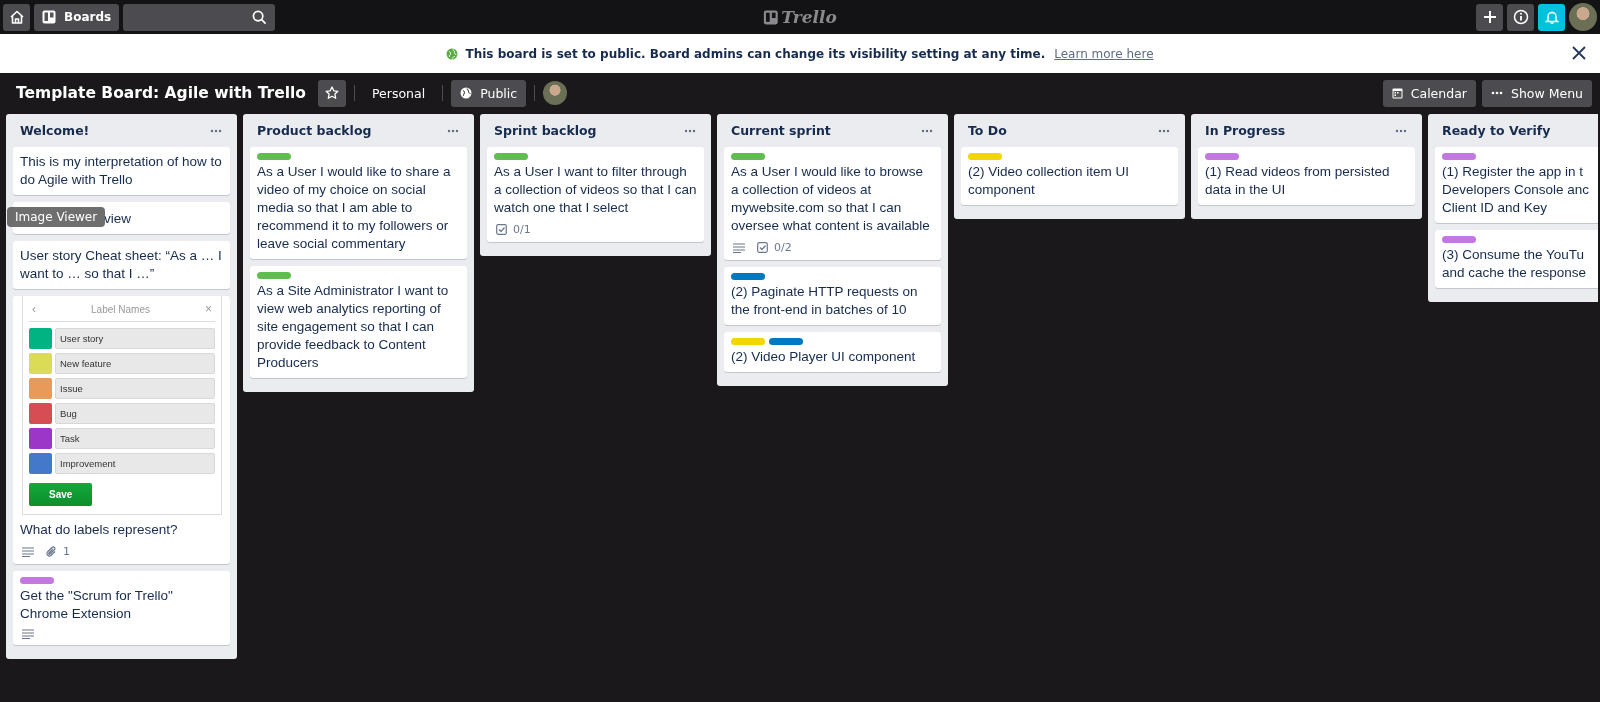  I want to click on avatar, so click(1583, 17).